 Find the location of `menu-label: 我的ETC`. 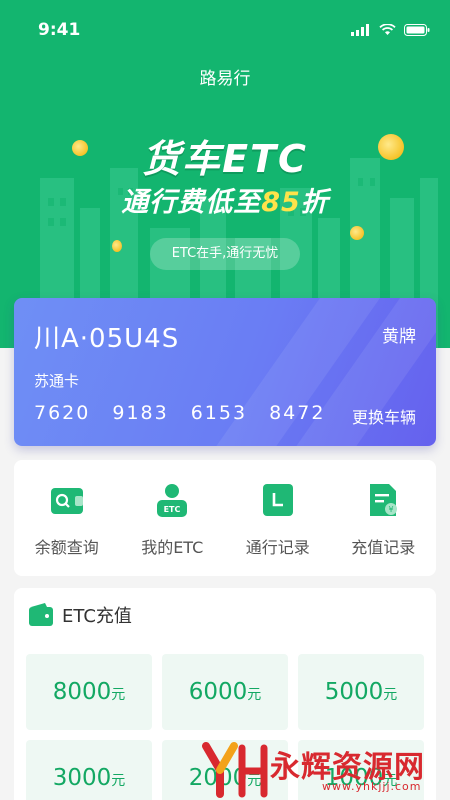

menu-label: 我的ETC is located at coordinates (172, 547).